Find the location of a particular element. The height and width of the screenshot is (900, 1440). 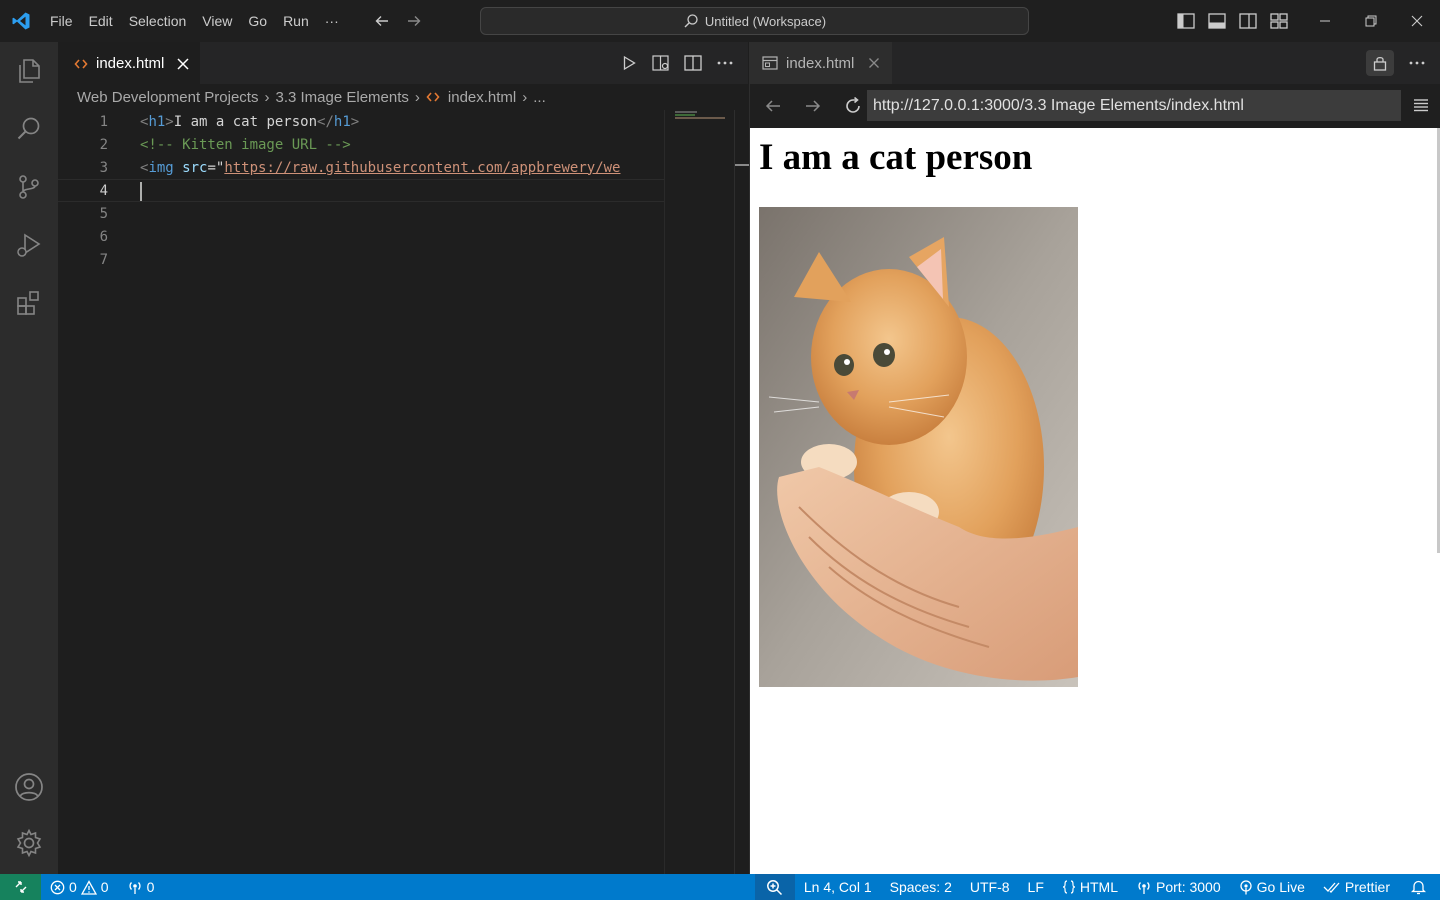

menu-selection: Selection is located at coordinates (158, 21).